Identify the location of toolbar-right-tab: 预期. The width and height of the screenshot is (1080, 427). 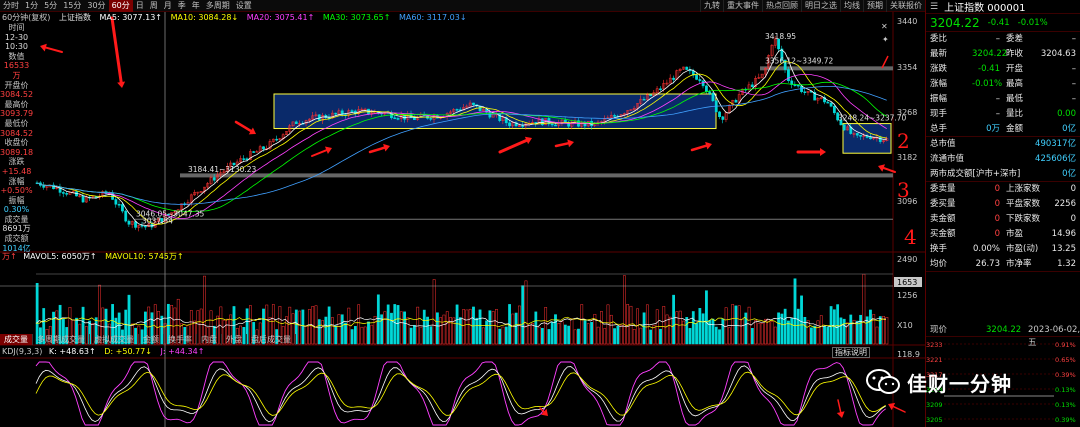
(874, 6).